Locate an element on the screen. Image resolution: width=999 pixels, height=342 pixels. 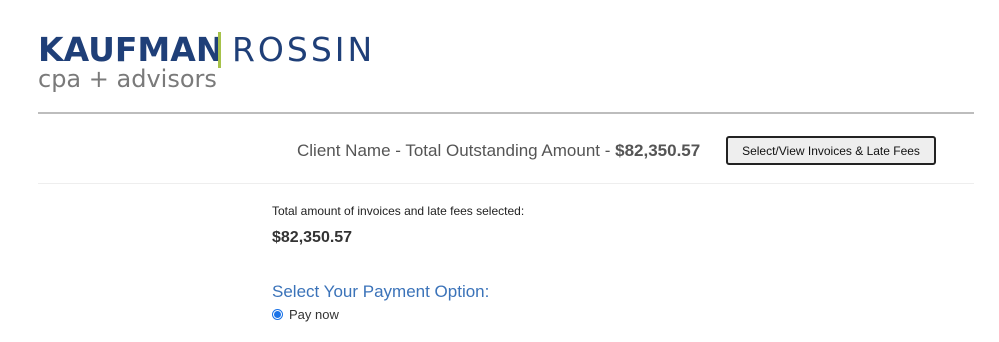
pay-now-label: Pay now is located at coordinates (314, 314).